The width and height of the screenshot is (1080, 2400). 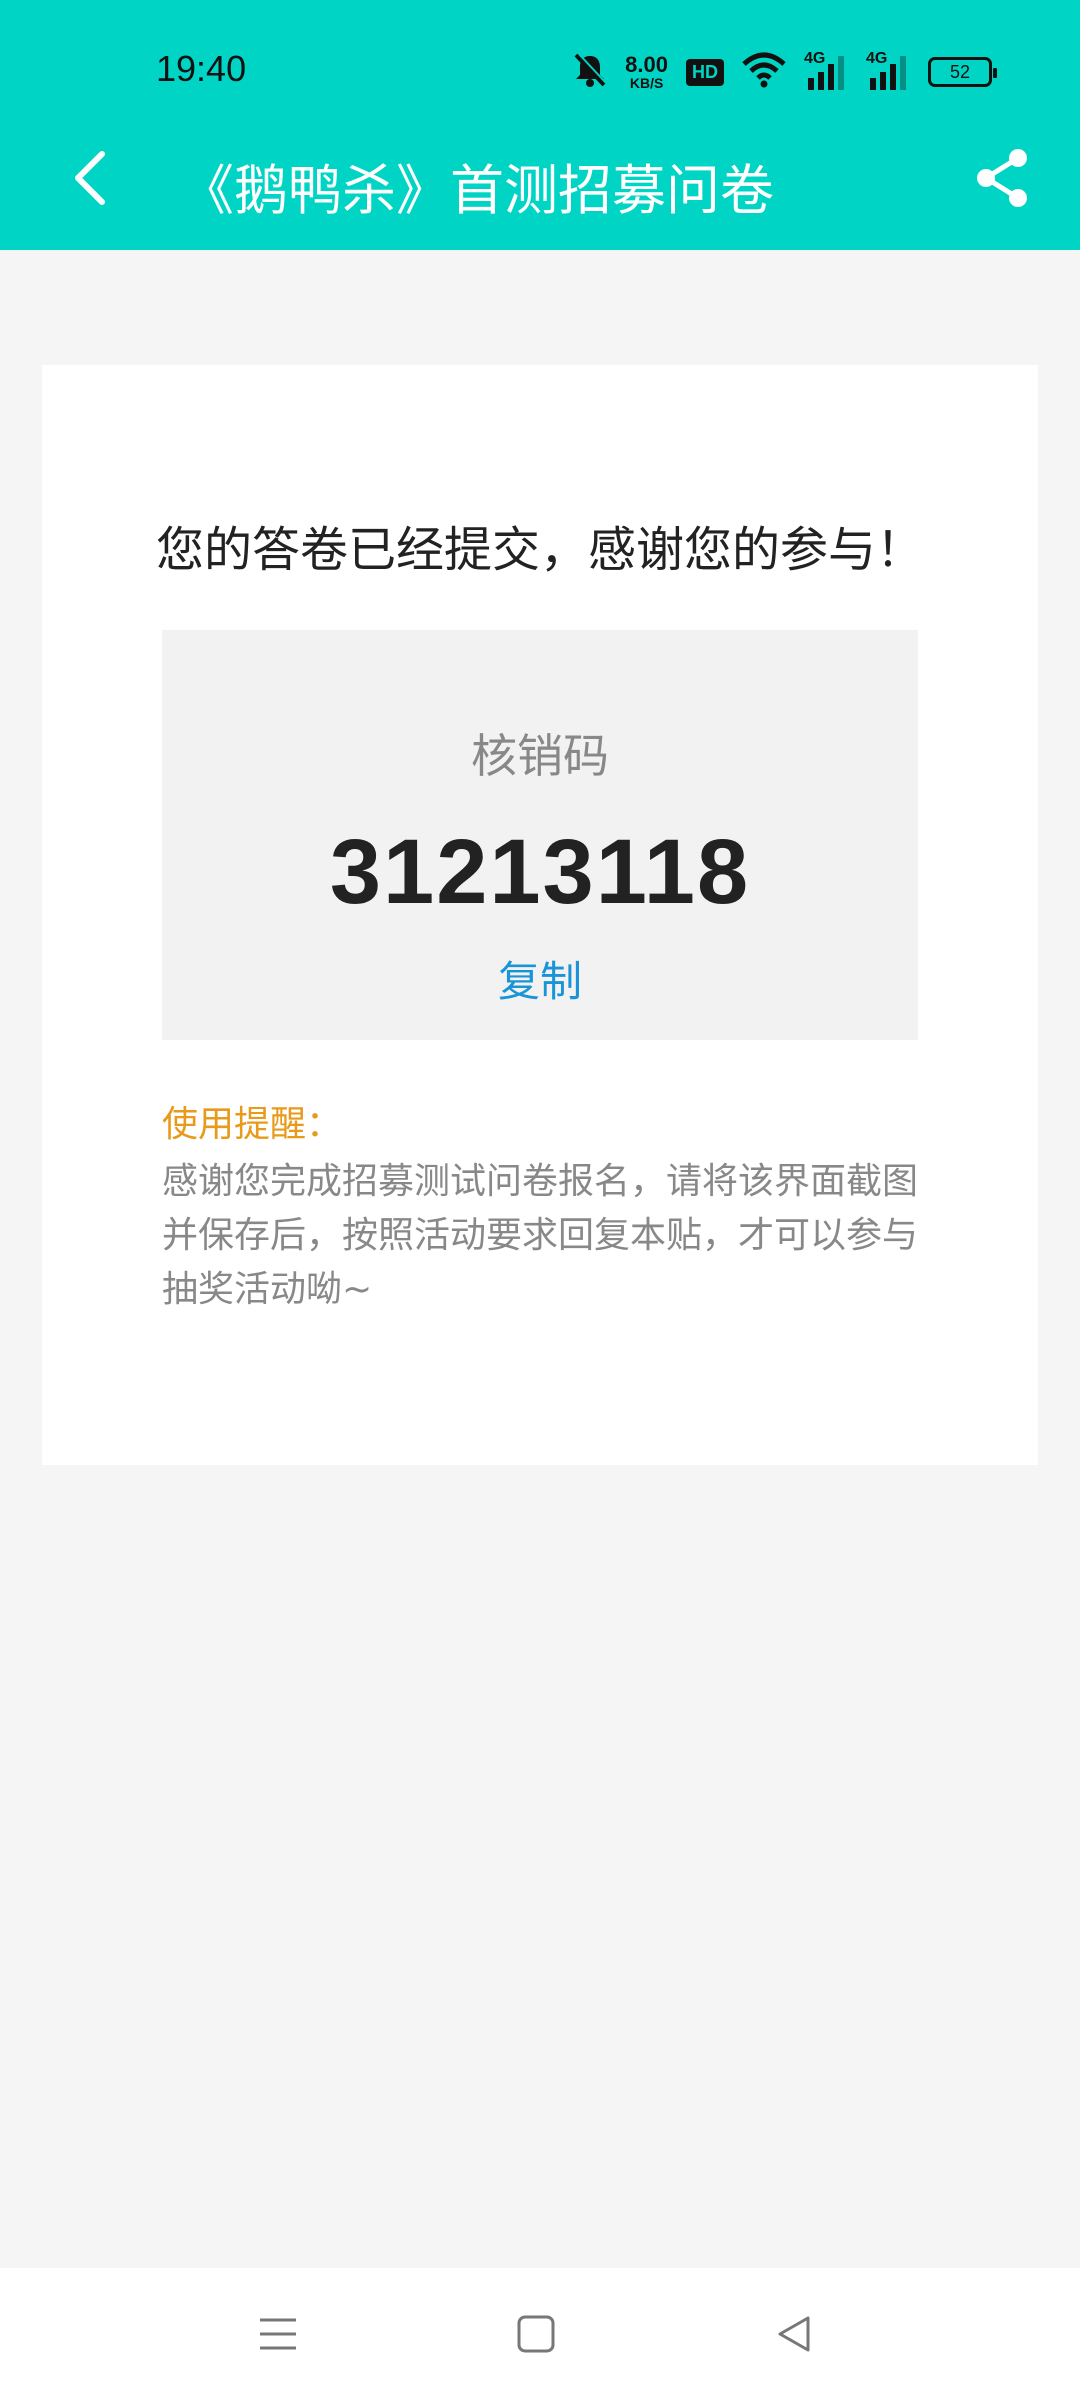 I want to click on back-triangle-icon, so click(x=794, y=2336).